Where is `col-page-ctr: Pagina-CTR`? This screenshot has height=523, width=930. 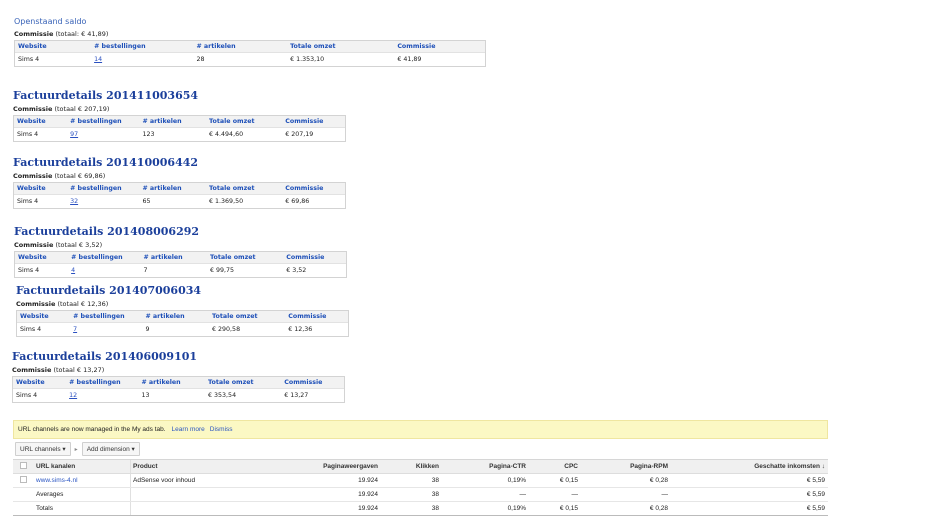 col-page-ctr: Pagina-CTR is located at coordinates (484, 466).